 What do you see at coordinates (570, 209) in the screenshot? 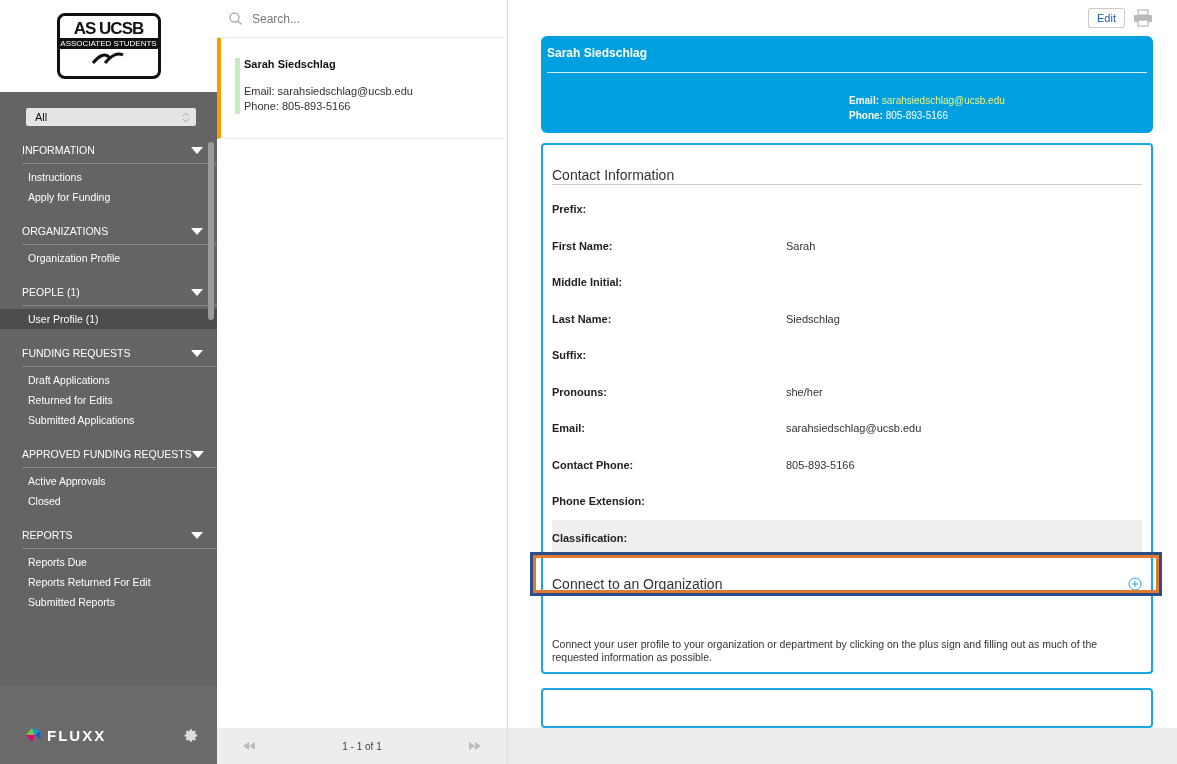
I see `field-label: Prefix:` at bounding box center [570, 209].